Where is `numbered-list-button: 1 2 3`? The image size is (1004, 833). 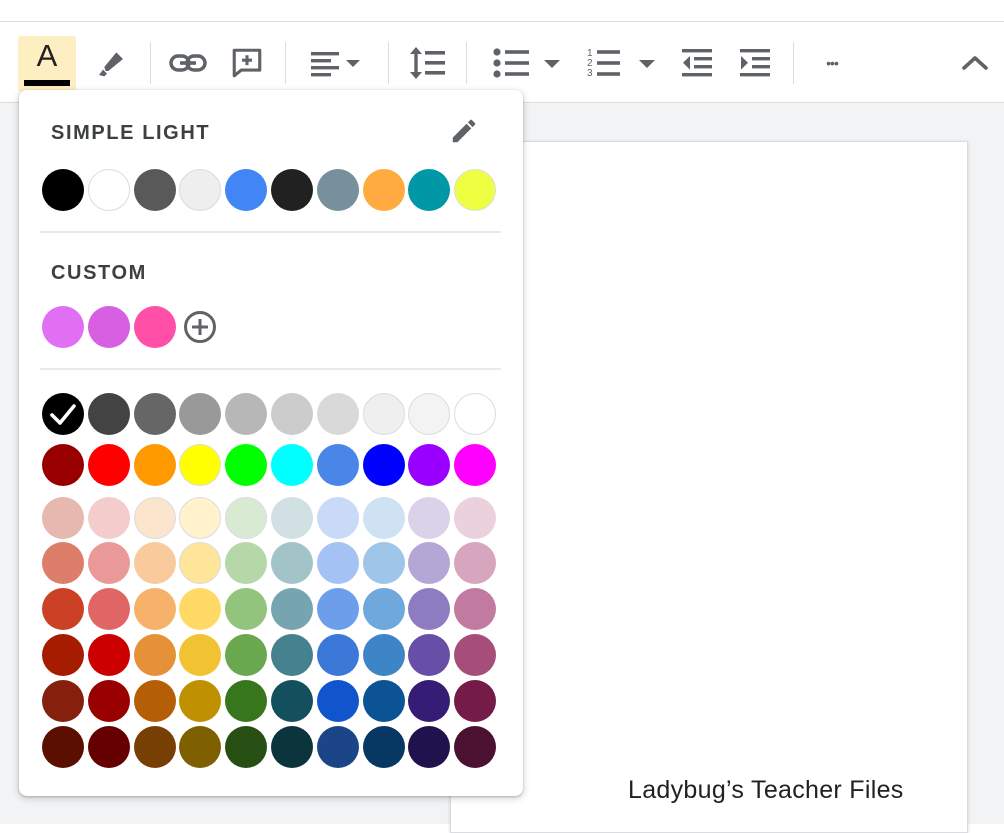 numbered-list-button: 1 2 3 is located at coordinates (624, 63).